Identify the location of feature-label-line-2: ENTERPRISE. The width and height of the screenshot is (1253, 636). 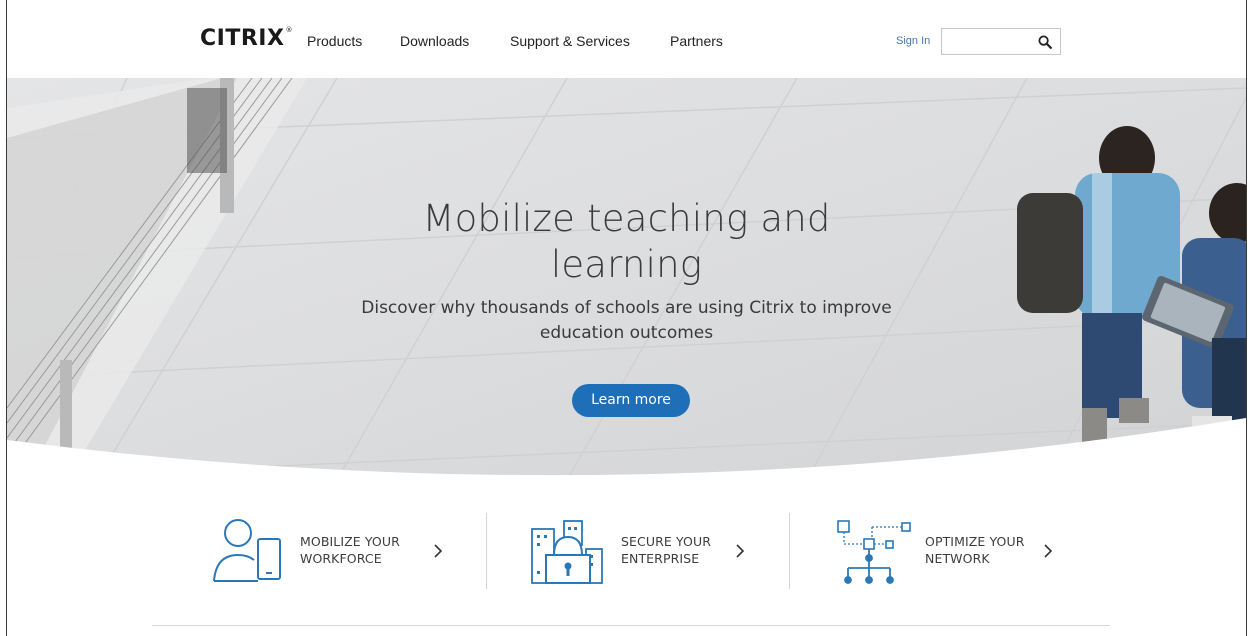
(660, 558).